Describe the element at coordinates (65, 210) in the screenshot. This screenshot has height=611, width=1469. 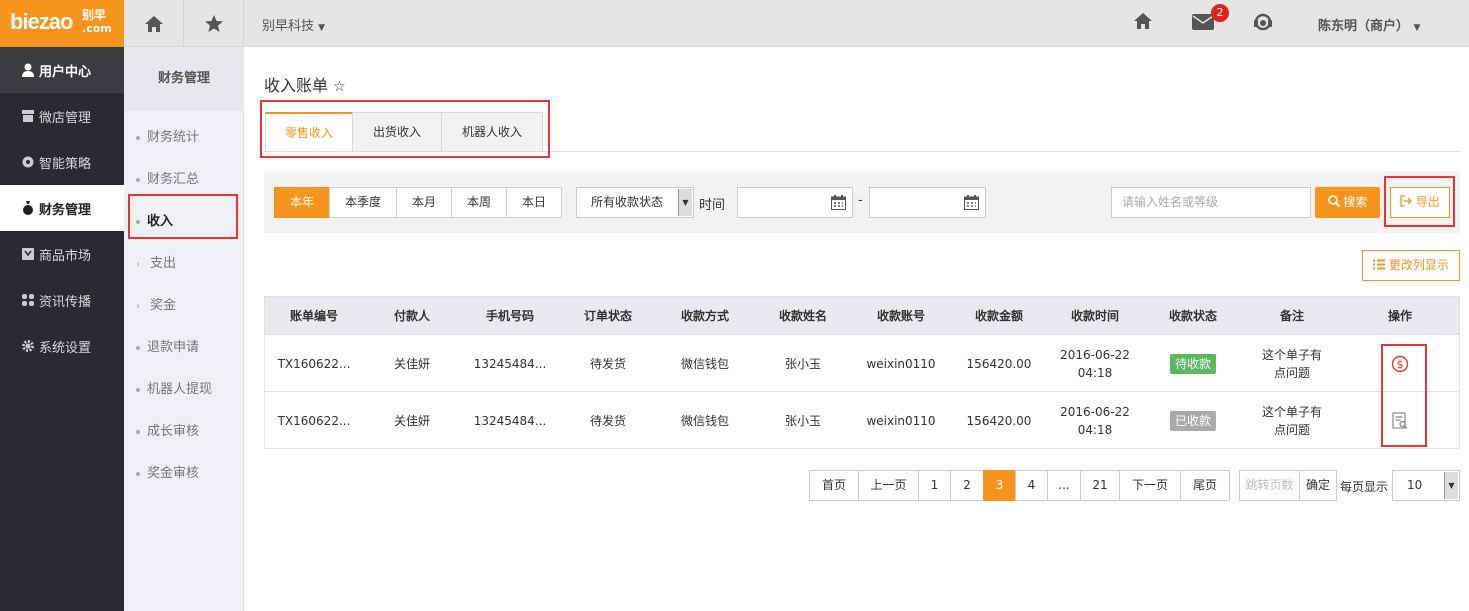
I see `nav-label: 财务管理` at that location.